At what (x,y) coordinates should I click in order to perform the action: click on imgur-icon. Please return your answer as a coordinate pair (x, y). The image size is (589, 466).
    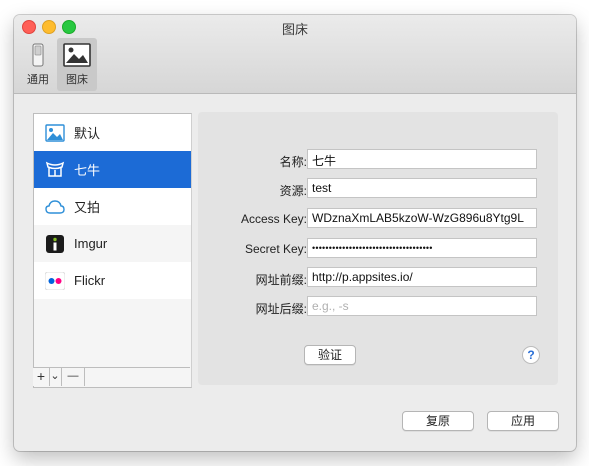
    Looking at the image, I should click on (55, 244).